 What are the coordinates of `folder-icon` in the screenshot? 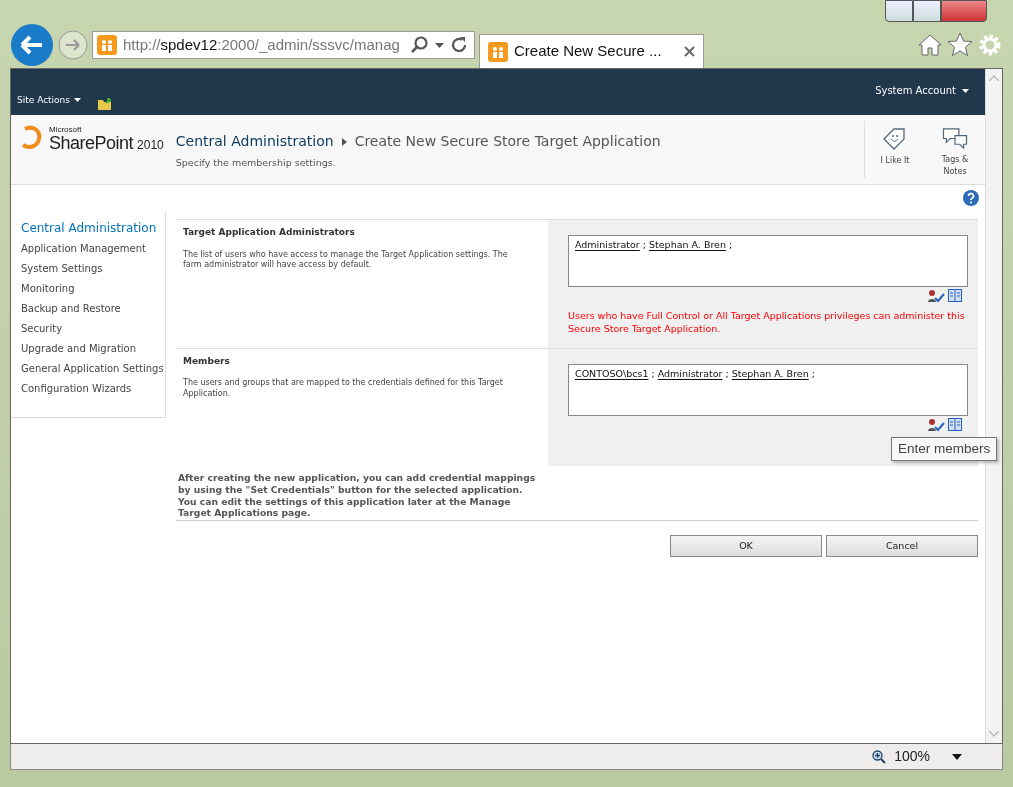 It's located at (105, 104).